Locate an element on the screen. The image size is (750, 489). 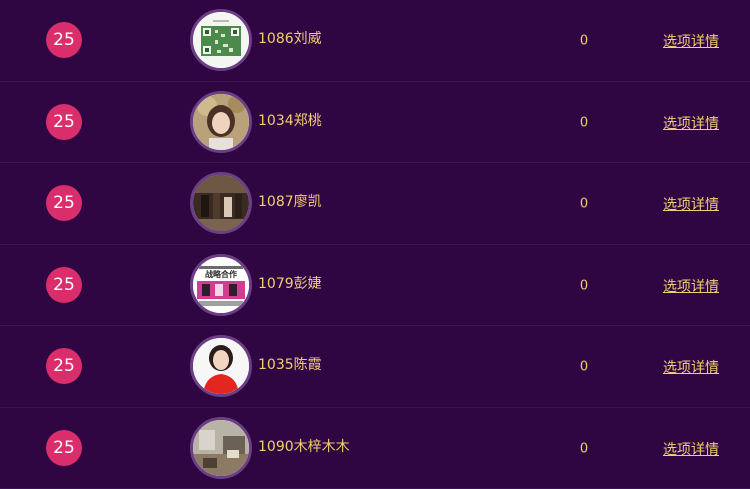
candidate-name: 1090木梓木木 is located at coordinates (304, 446).